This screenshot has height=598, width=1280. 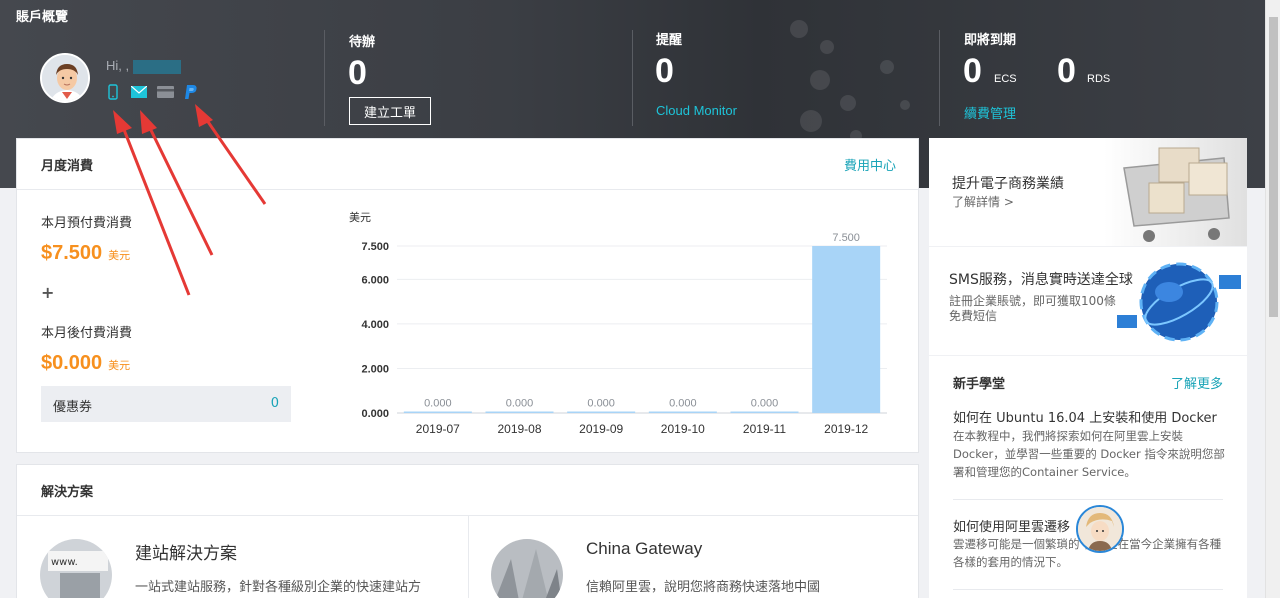 I want to click on renewal-management-link: 續費管理, so click(x=990, y=112).